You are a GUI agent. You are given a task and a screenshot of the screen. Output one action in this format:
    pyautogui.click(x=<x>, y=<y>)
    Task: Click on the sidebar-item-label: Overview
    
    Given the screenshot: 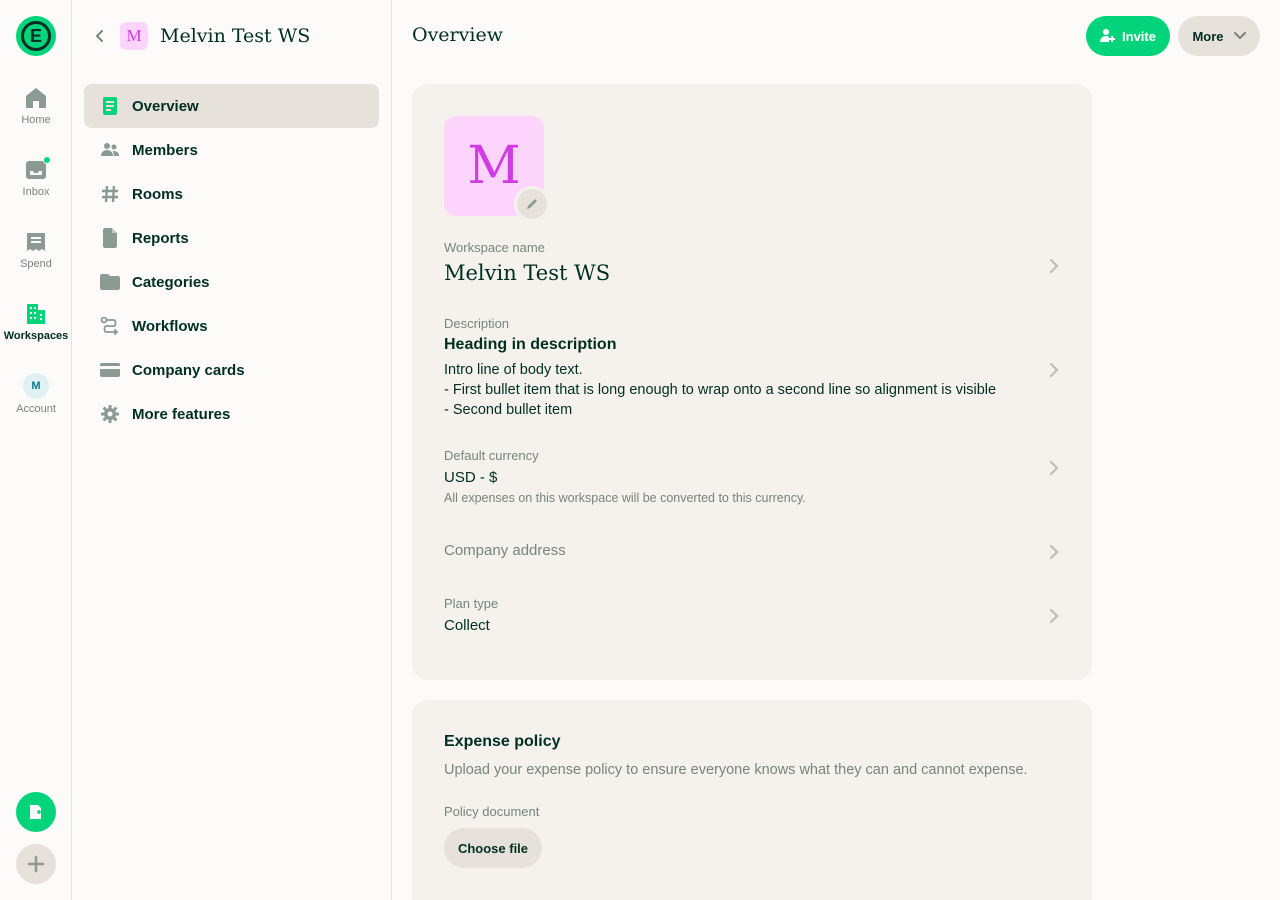 What is the action you would take?
    pyautogui.click(x=165, y=106)
    